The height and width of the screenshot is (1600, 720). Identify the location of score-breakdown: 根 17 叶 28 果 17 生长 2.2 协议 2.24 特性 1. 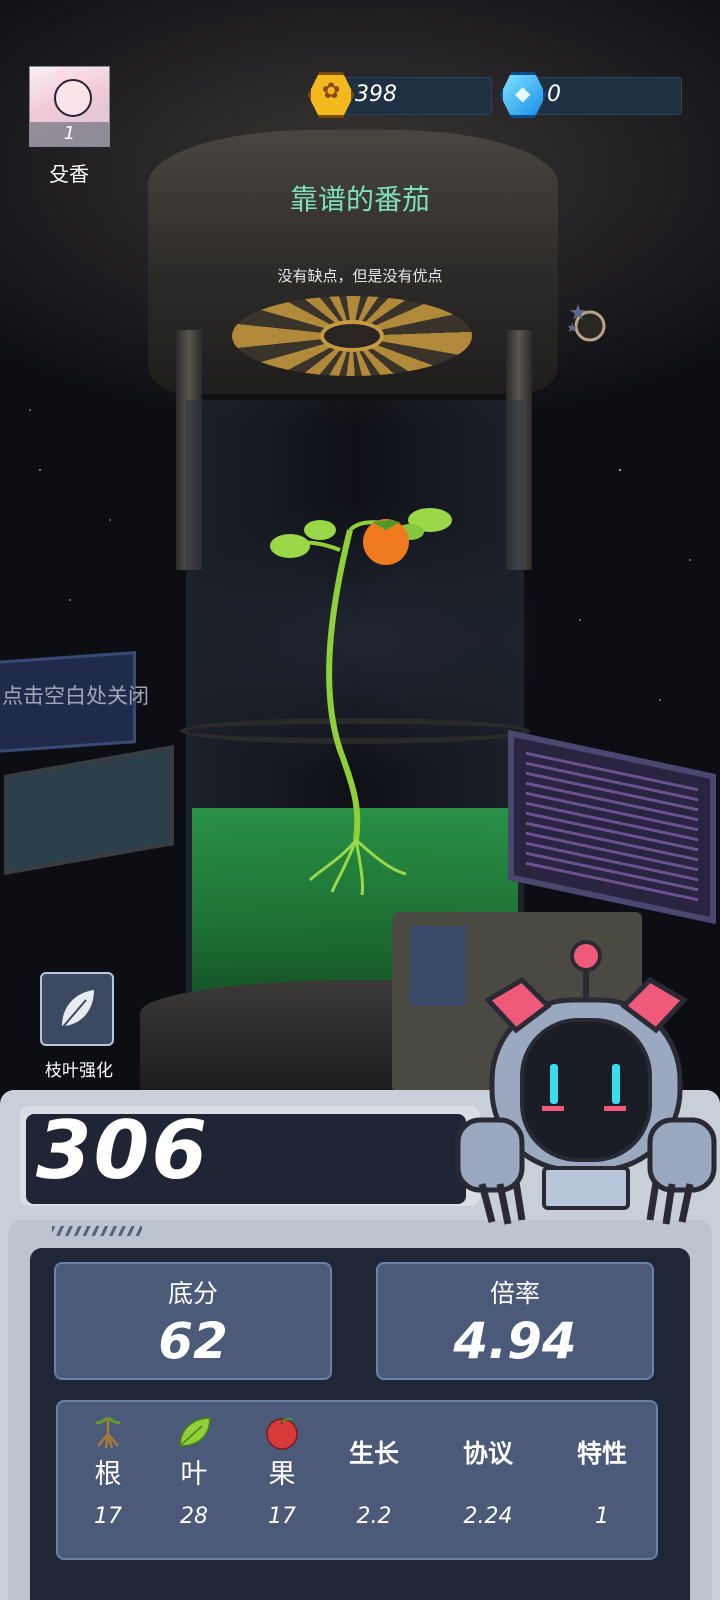
(357, 1480).